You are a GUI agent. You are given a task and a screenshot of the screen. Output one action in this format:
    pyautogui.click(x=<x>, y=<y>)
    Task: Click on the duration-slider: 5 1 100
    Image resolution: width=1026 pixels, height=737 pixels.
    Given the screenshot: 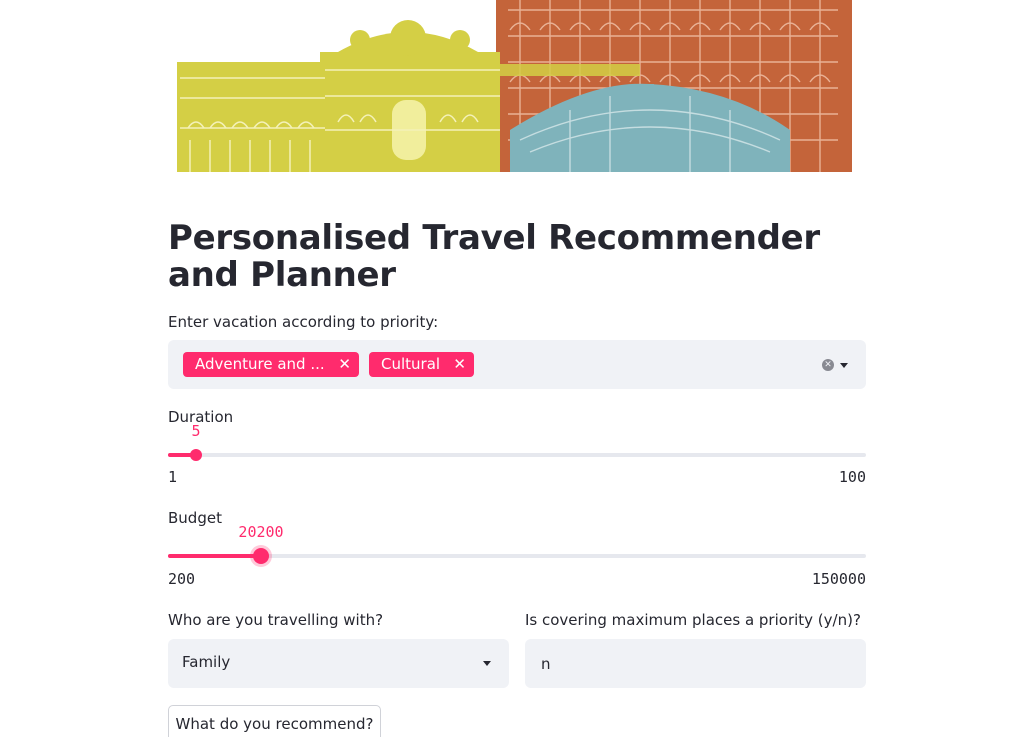 What is the action you would take?
    pyautogui.click(x=517, y=454)
    